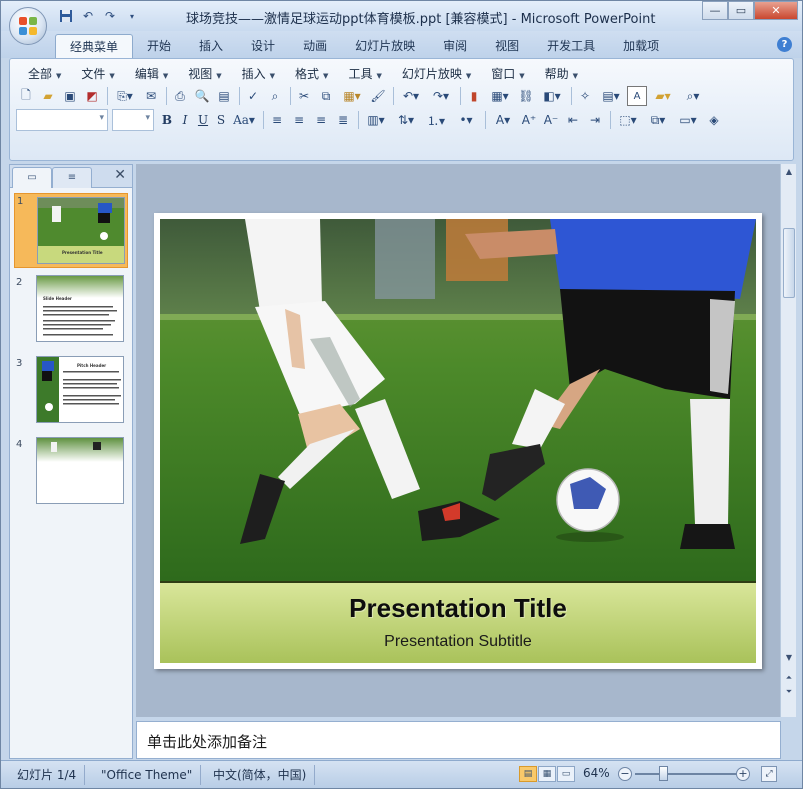 Image resolution: width=803 pixels, height=789 pixels. Describe the element at coordinates (147, 775) in the screenshot. I see `theme-name: "Office Theme"` at that location.